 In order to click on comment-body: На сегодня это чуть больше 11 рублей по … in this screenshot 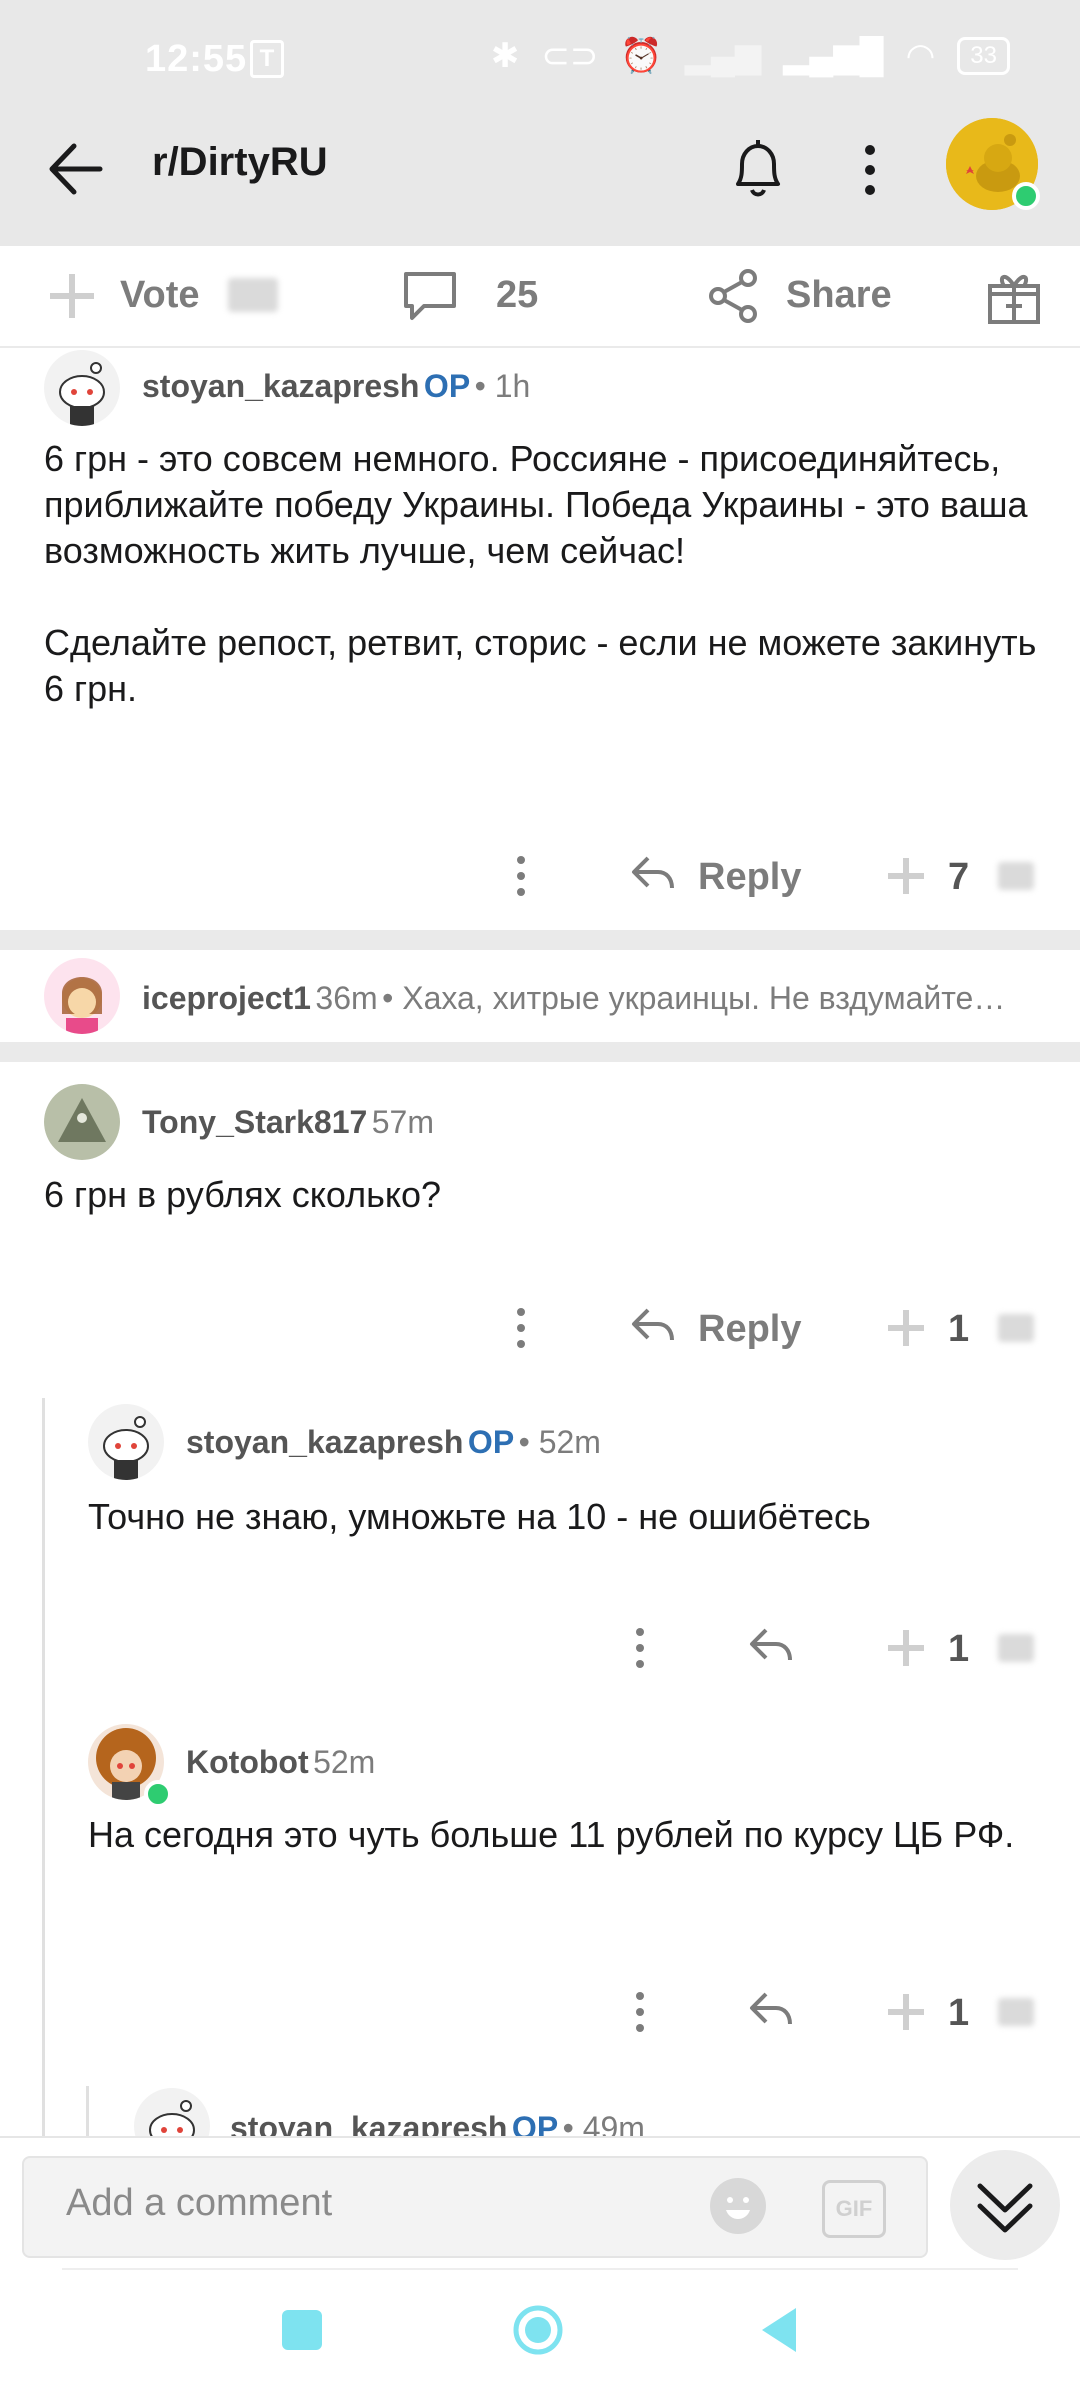, I will do `click(551, 1834)`.